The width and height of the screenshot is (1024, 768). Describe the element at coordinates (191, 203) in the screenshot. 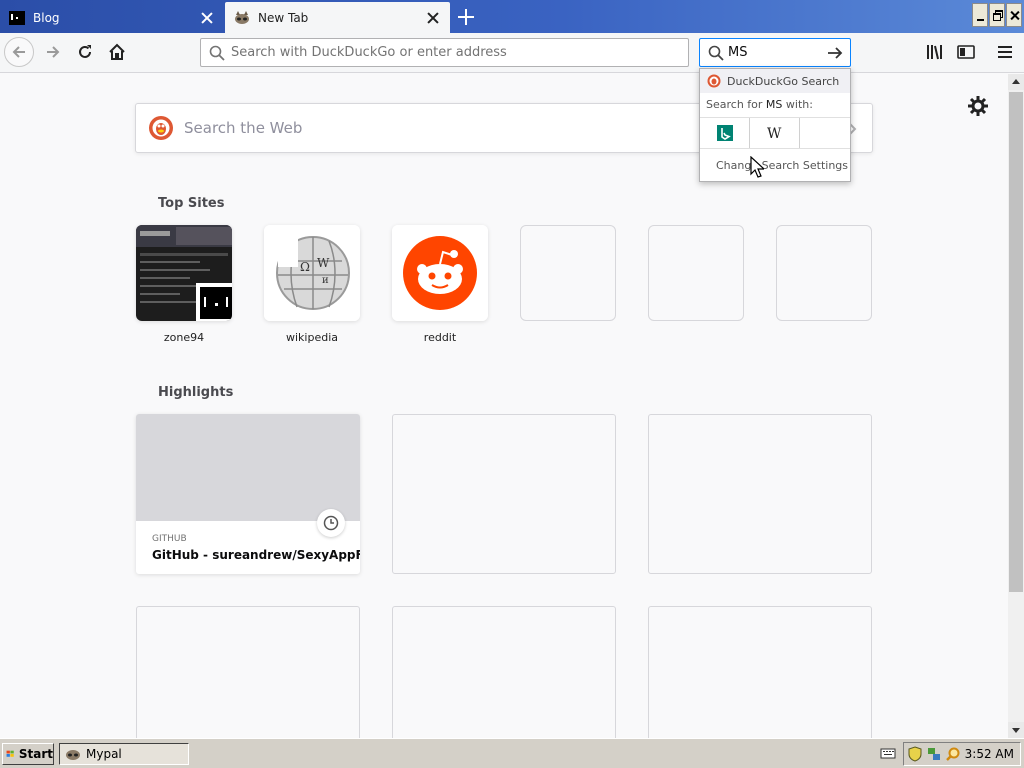

I see `top-sites-heading: Top Sites` at that location.